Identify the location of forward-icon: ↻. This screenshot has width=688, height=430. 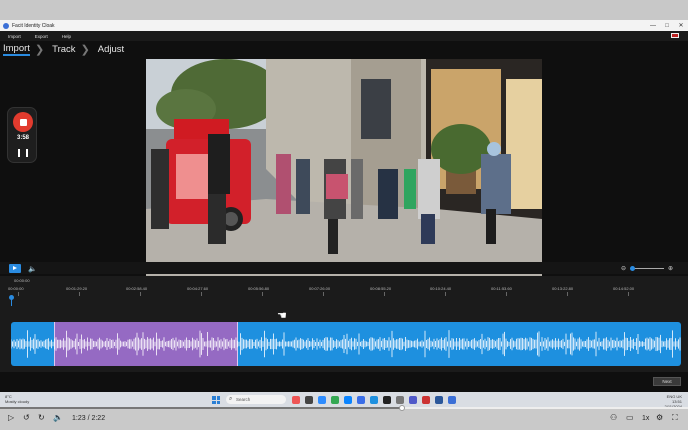
(41, 417).